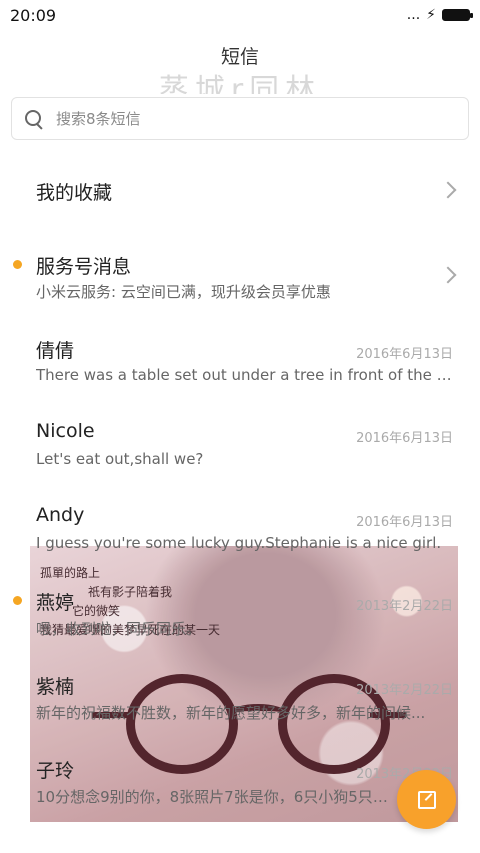 The width and height of the screenshot is (480, 853). I want to click on contact-name: 紫楠, so click(55, 687).